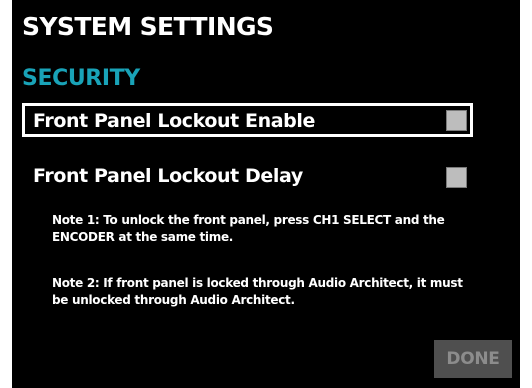  Describe the element at coordinates (168, 176) in the screenshot. I see `lockout-delay-label: Front Panel Lockout Delay` at that location.